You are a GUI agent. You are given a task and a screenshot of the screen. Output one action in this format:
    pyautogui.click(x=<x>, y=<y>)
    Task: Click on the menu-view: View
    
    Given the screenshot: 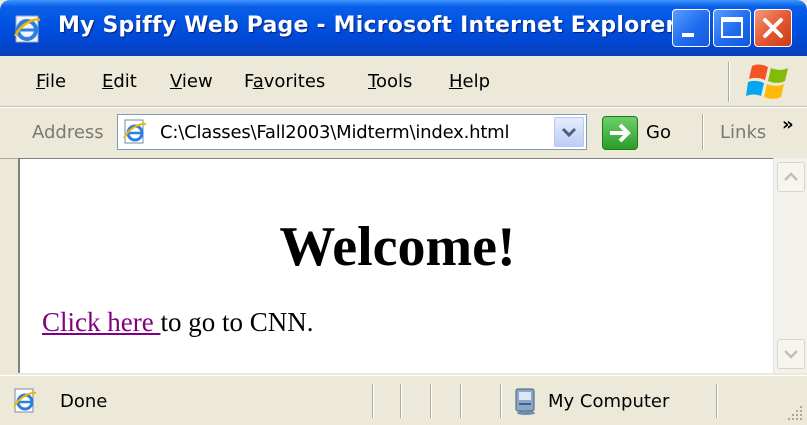 What is the action you would take?
    pyautogui.click(x=191, y=81)
    